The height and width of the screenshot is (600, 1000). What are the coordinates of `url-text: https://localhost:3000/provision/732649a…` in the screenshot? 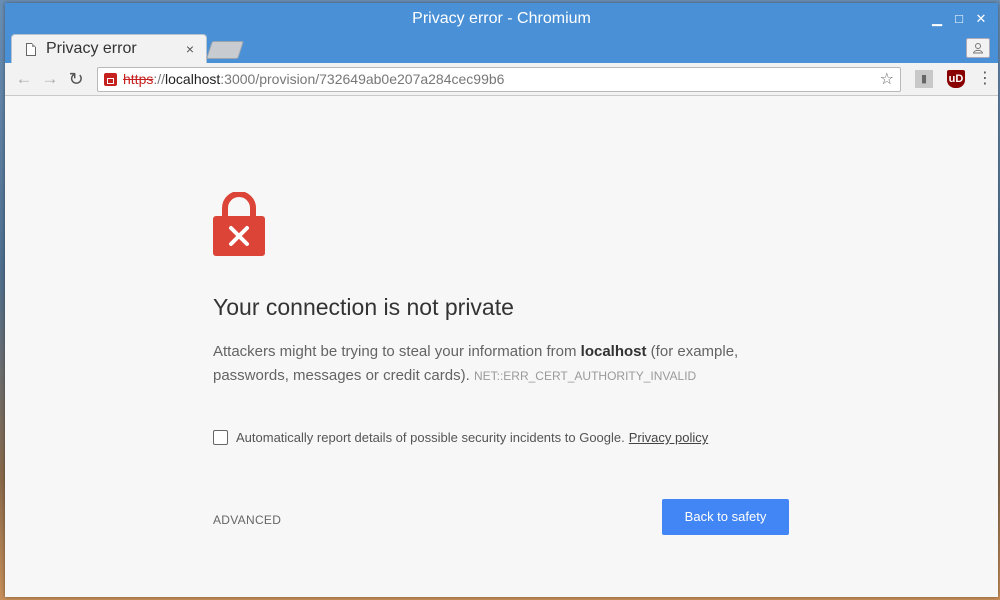 It's located at (499, 79).